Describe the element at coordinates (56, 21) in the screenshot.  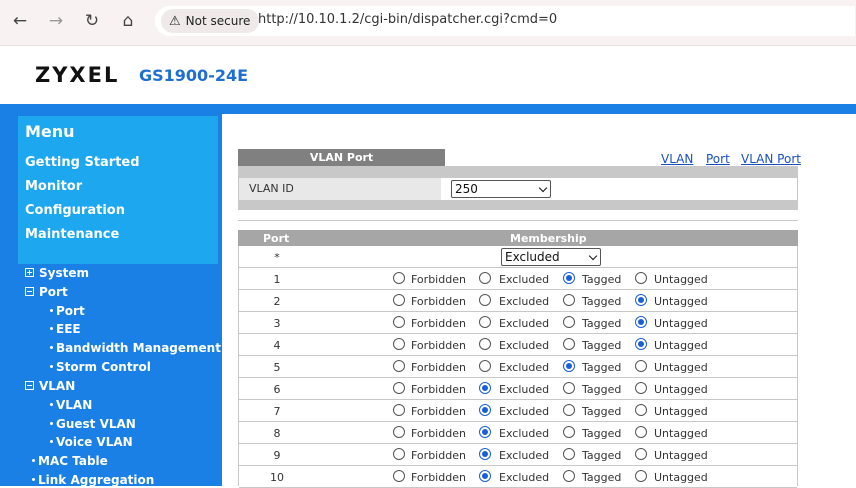
I see `forward-arrow-icon: →` at that location.